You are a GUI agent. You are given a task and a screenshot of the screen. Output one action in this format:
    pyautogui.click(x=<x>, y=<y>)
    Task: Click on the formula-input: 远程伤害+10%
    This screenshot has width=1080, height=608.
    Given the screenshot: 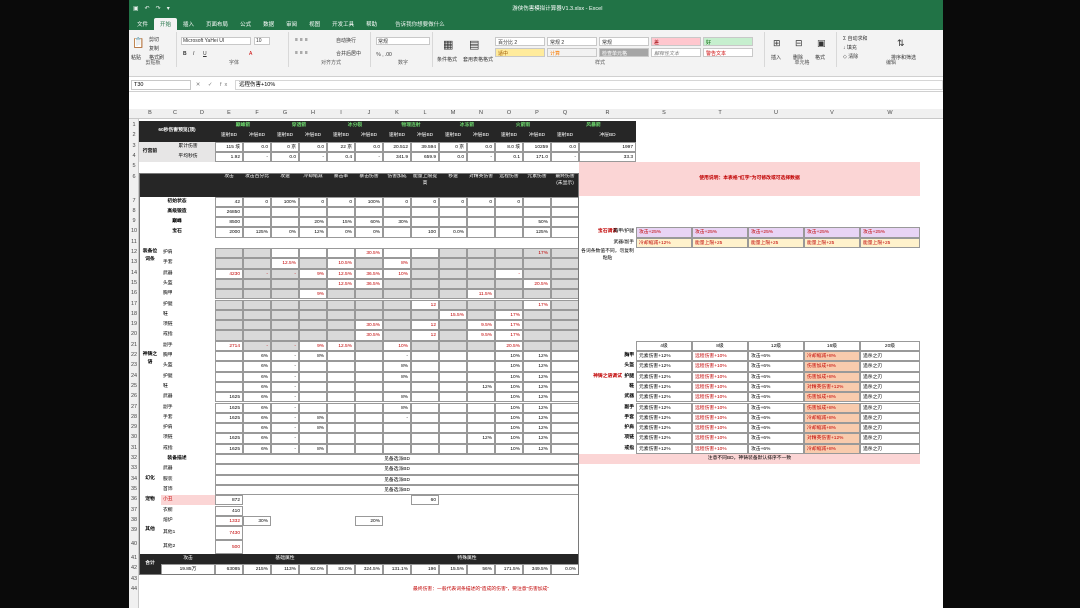 What is the action you would take?
    pyautogui.click(x=589, y=84)
    